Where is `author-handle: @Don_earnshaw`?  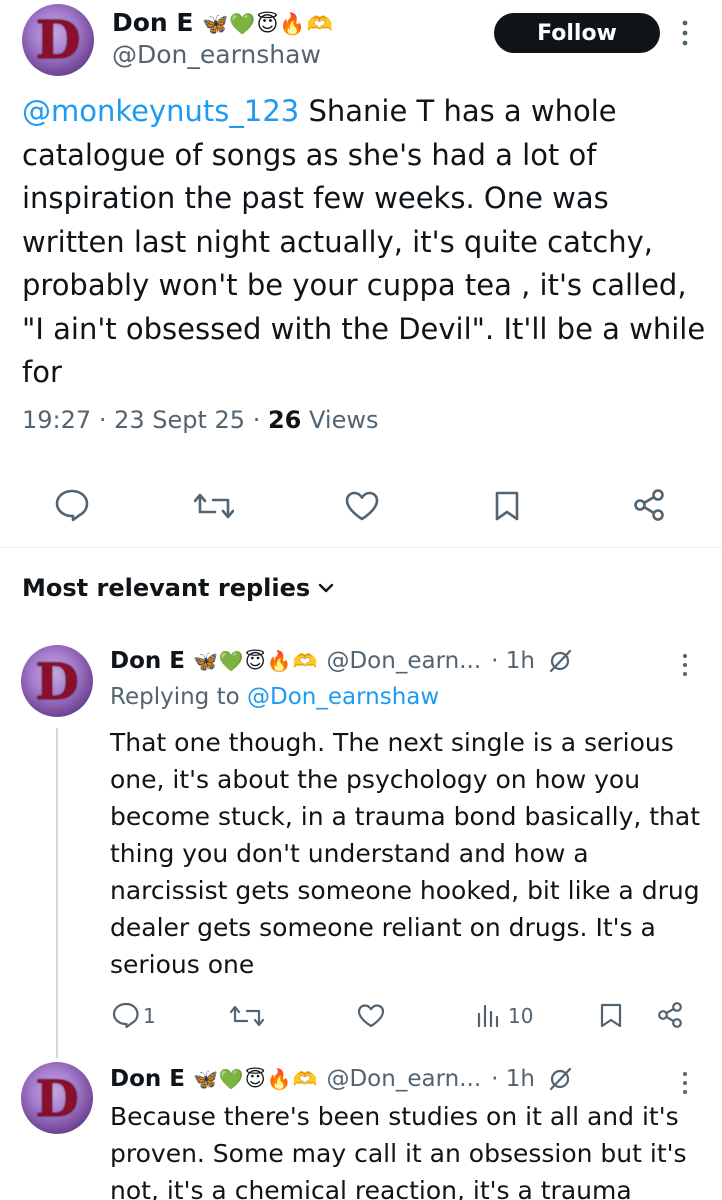
author-handle: @Don_earnshaw is located at coordinates (216, 54).